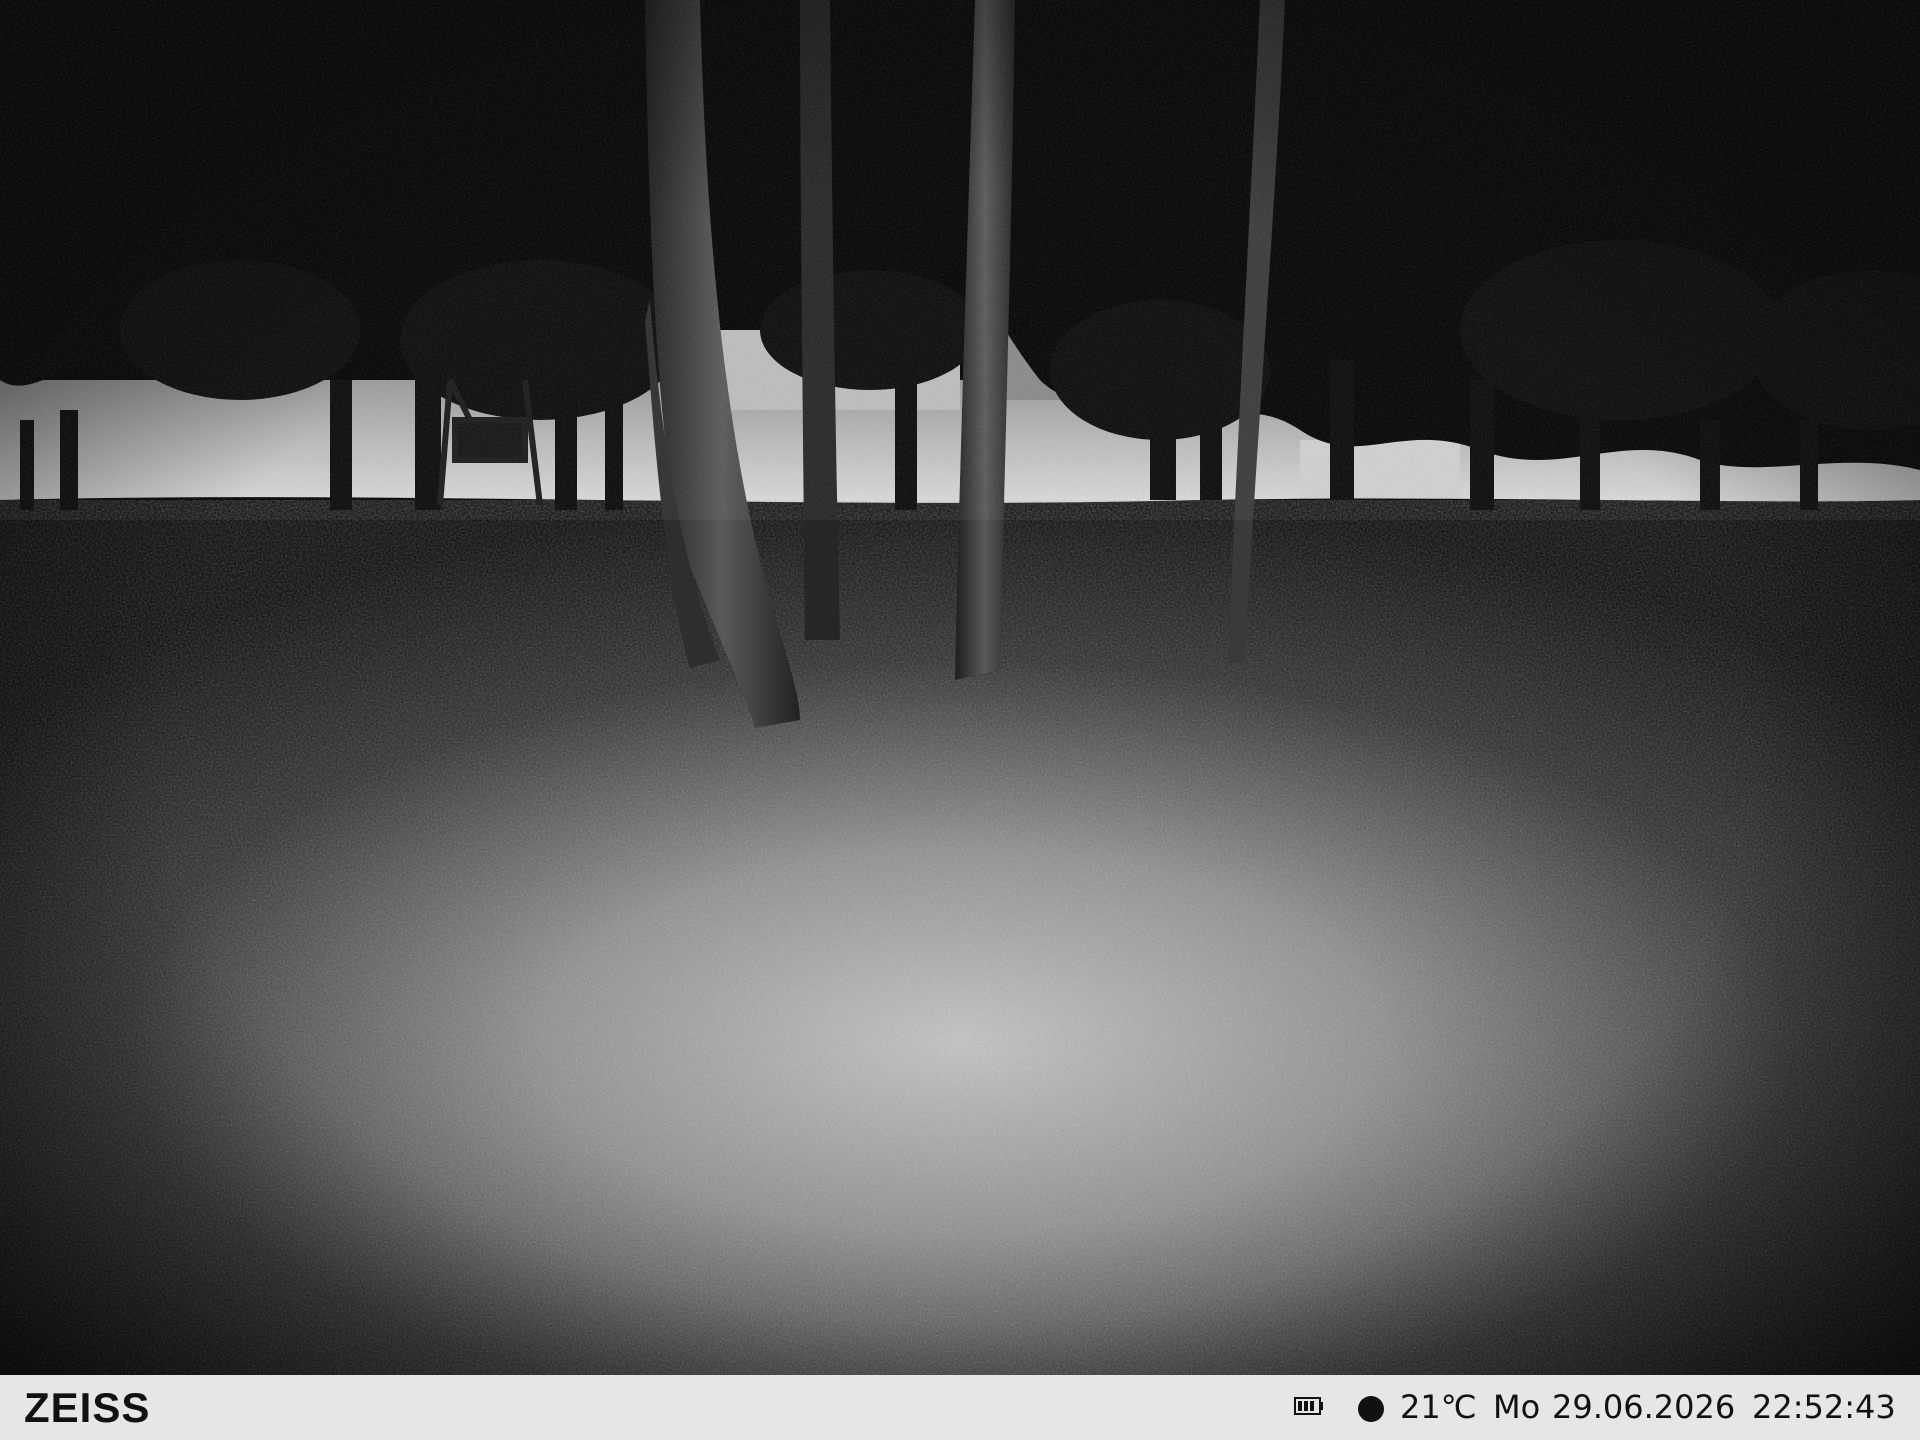  What do you see at coordinates (87, 1407) in the screenshot?
I see `brand-logo: ZEISS` at bounding box center [87, 1407].